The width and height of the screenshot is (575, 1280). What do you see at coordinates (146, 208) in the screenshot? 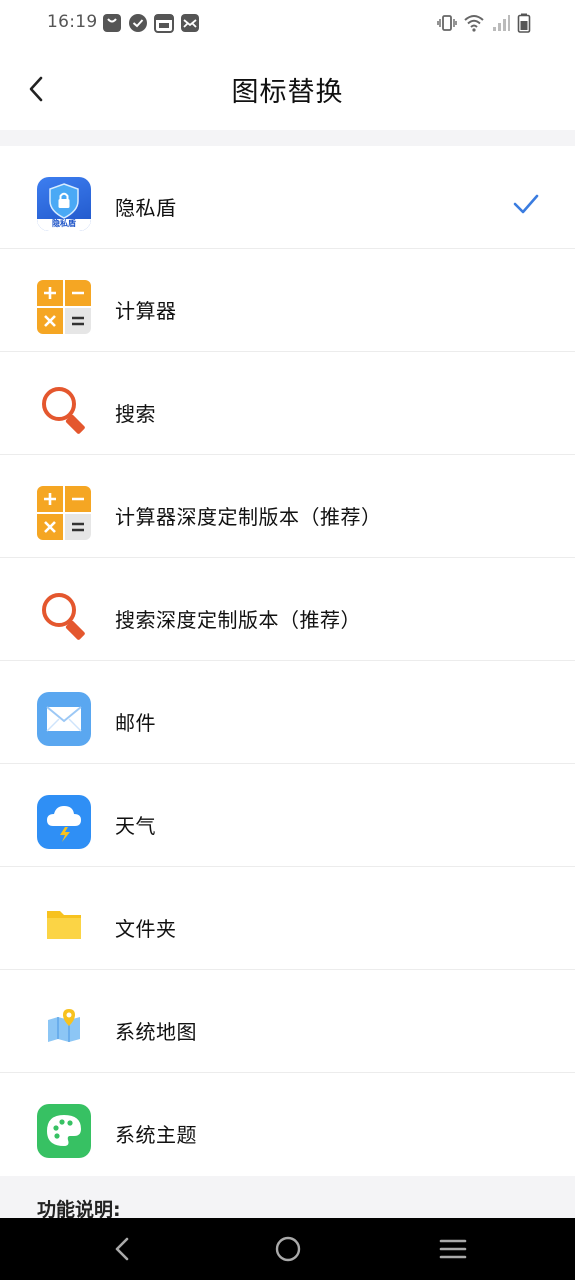
I see `icon-option-label: 隐私盾` at bounding box center [146, 208].